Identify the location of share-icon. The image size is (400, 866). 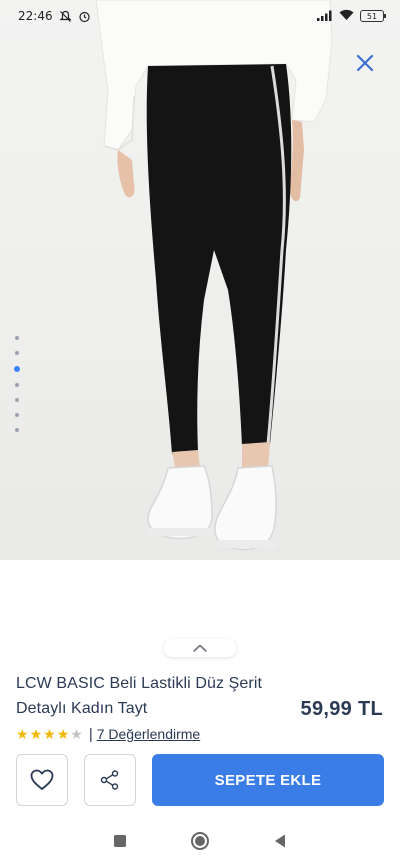
(109, 780).